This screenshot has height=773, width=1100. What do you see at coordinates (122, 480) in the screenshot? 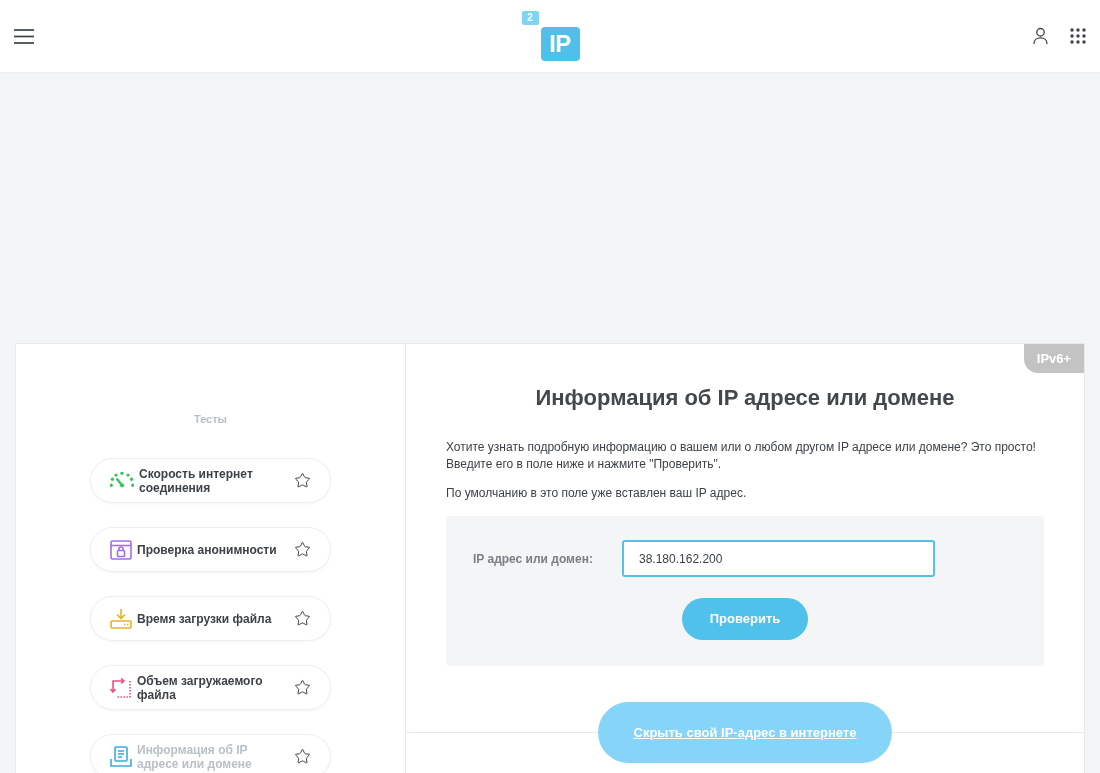
I see `gauge-icon` at bounding box center [122, 480].